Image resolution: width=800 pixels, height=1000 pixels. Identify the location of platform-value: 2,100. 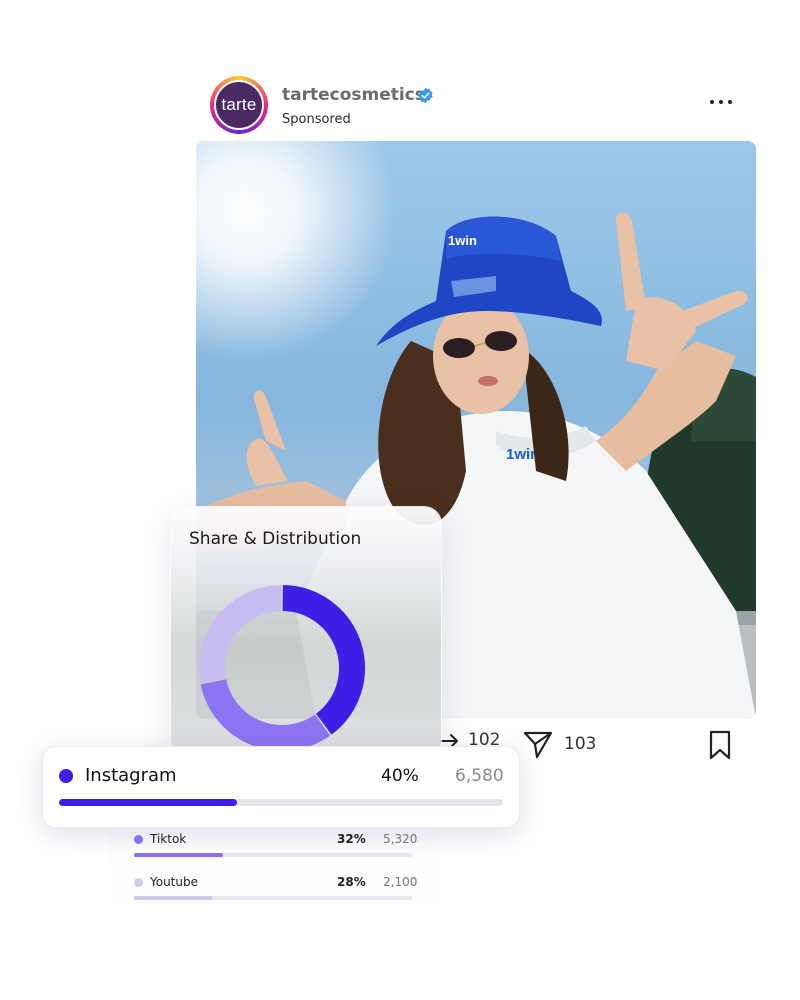
(400, 882).